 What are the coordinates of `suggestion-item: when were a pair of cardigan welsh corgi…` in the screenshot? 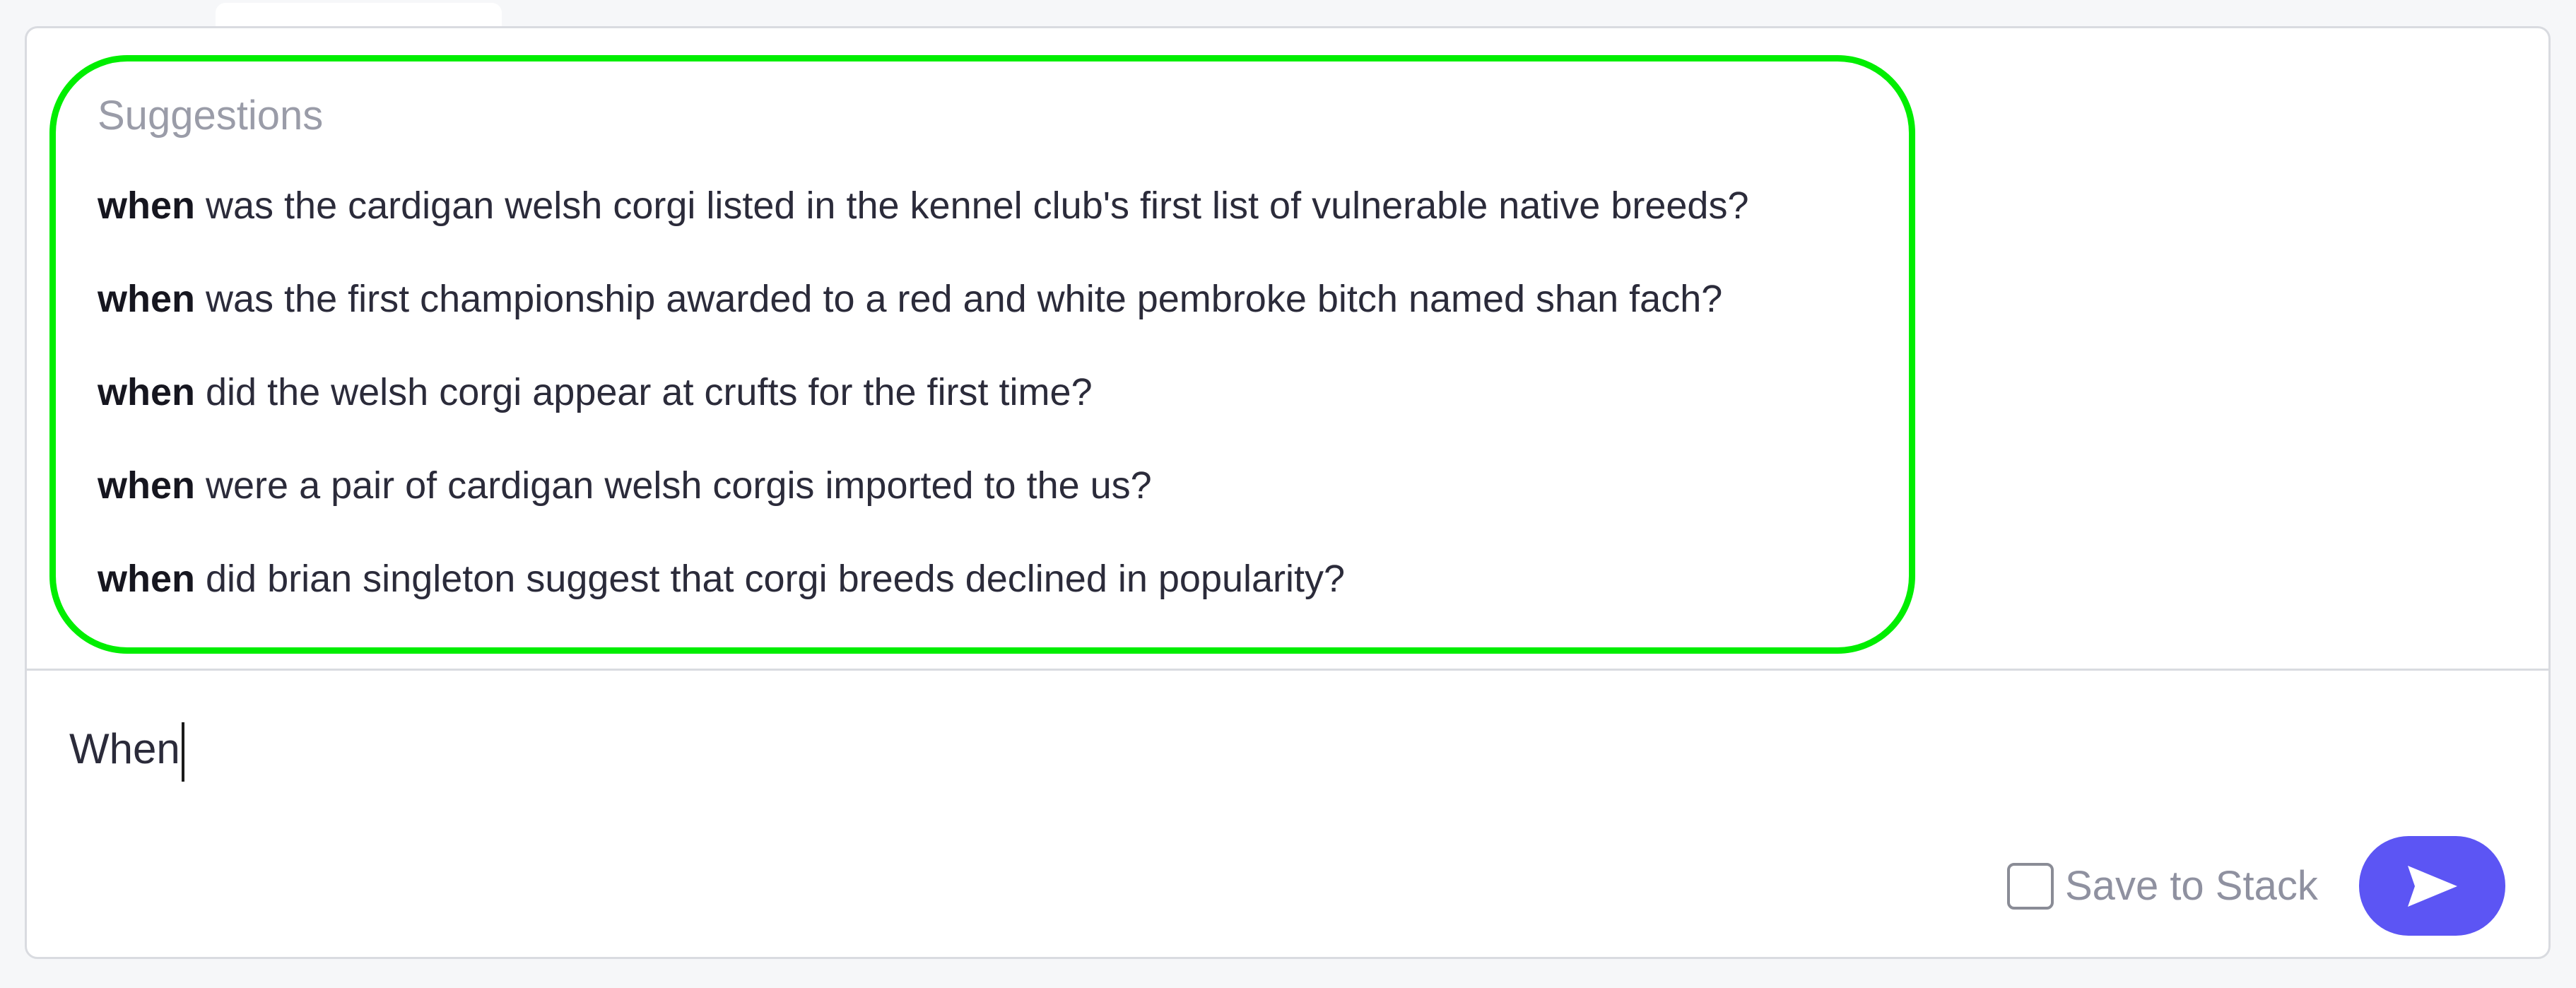 It's located at (625, 485).